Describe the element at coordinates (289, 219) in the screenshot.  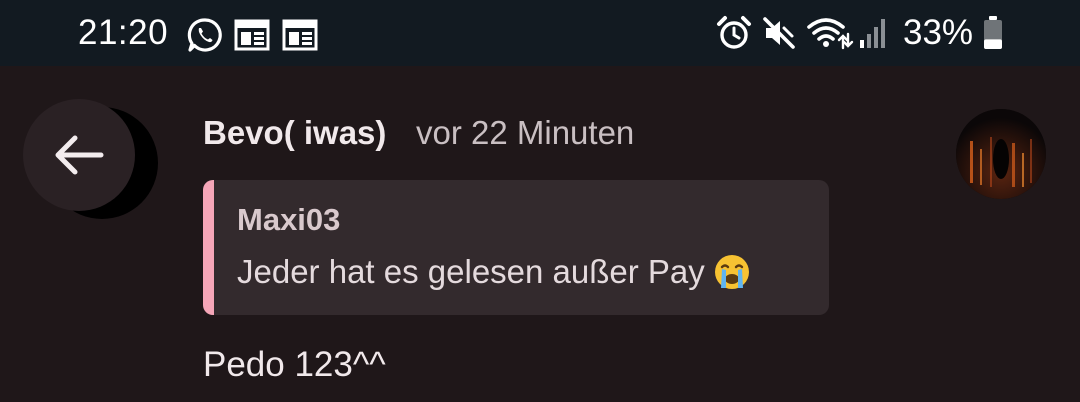
I see `quote-author: Maxi03` at that location.